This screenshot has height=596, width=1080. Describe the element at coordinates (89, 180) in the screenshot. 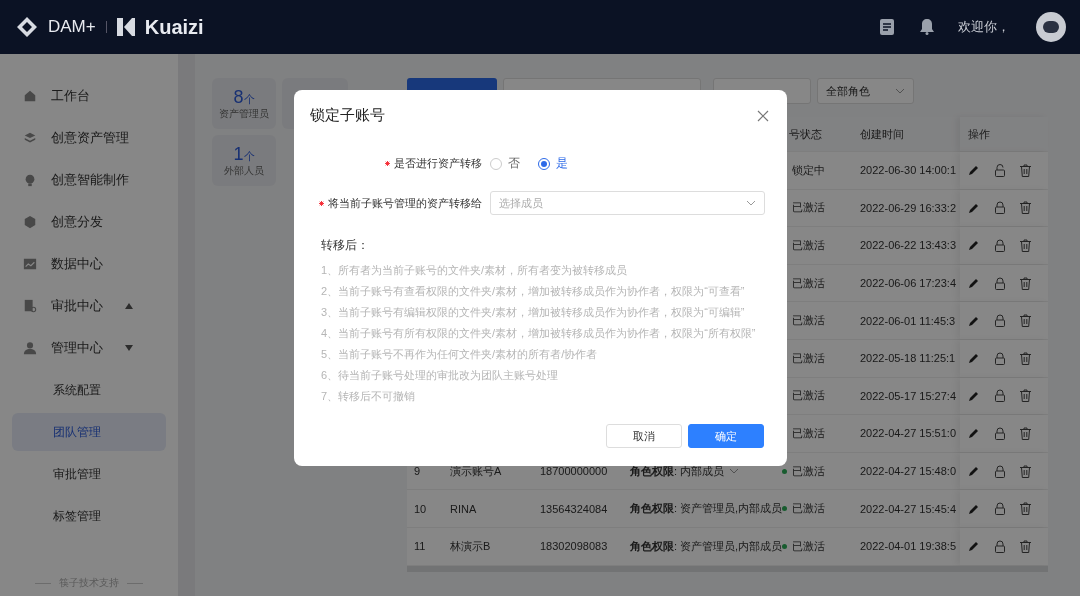

I see `nav-item: 创意智能制作` at that location.